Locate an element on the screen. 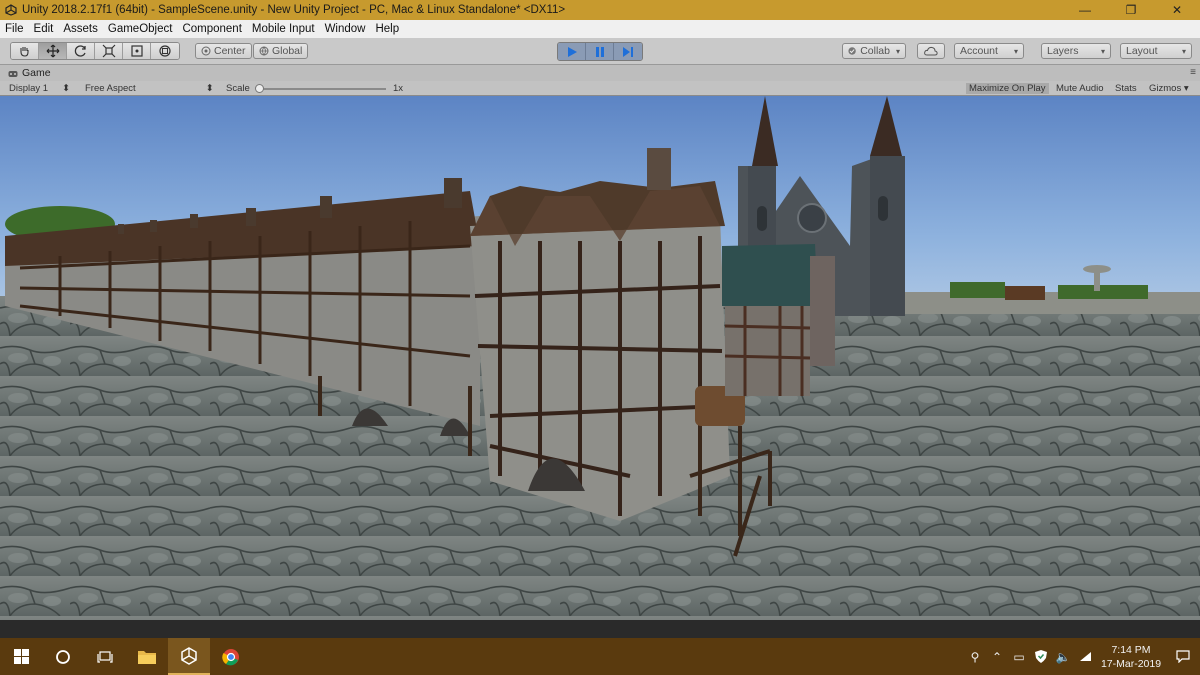  account-dropdown: Account ▾ is located at coordinates (989, 51).